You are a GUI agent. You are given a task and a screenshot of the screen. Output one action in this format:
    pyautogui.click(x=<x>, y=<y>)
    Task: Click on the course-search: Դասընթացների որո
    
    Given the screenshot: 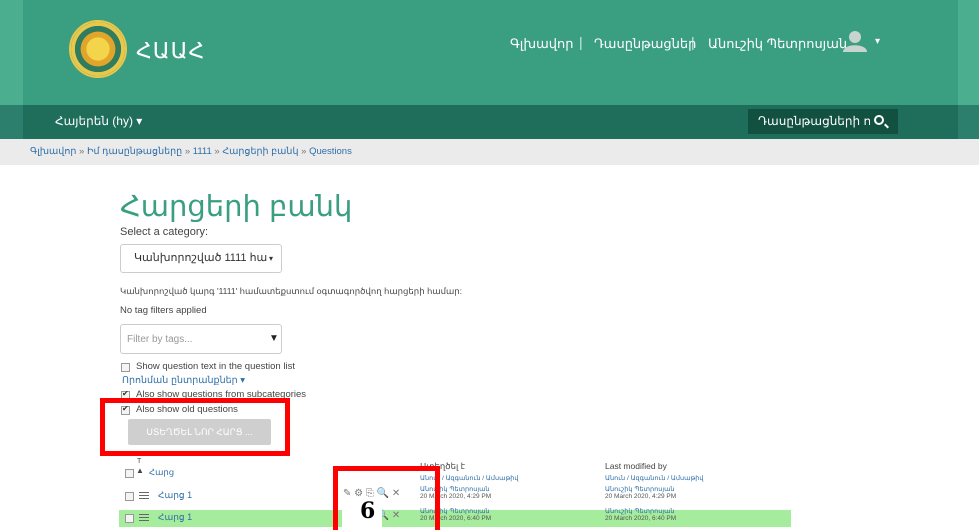 What is the action you would take?
    pyautogui.click(x=823, y=121)
    